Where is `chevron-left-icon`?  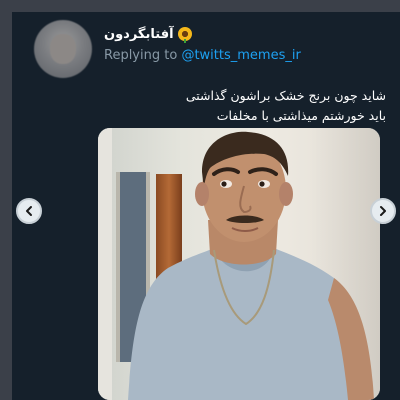 chevron-left-icon is located at coordinates (29, 211).